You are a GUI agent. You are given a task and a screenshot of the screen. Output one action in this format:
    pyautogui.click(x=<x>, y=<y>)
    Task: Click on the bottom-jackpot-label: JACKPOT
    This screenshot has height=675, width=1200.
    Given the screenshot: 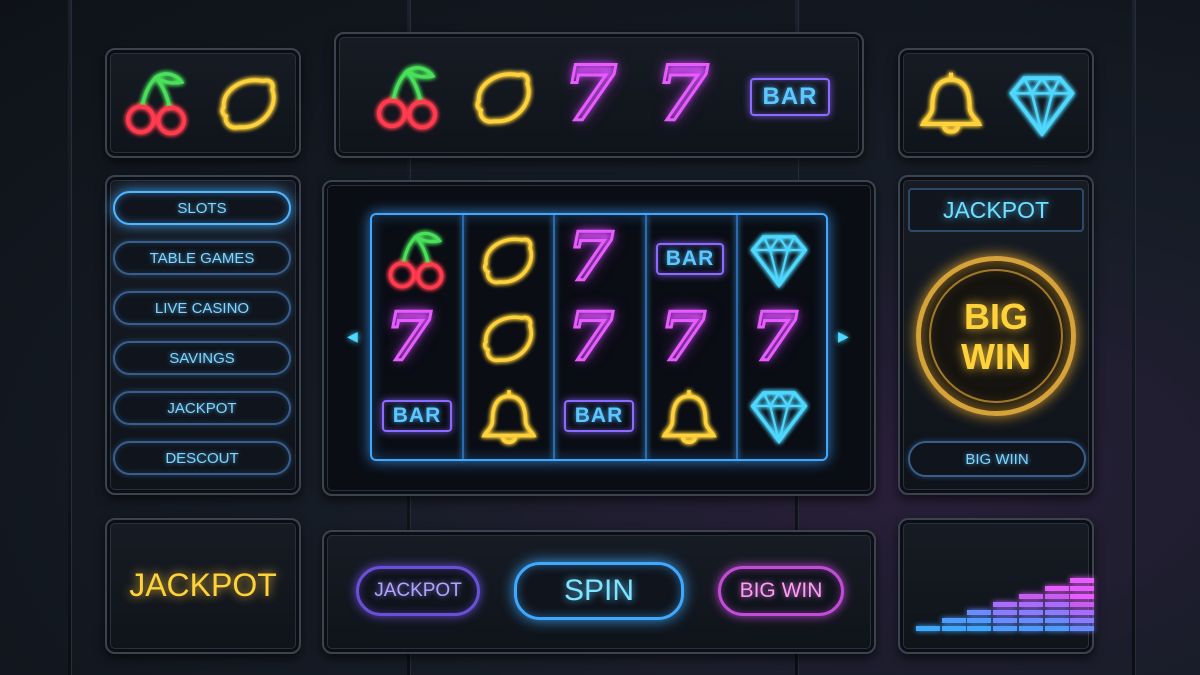 What is the action you would take?
    pyautogui.click(x=203, y=585)
    